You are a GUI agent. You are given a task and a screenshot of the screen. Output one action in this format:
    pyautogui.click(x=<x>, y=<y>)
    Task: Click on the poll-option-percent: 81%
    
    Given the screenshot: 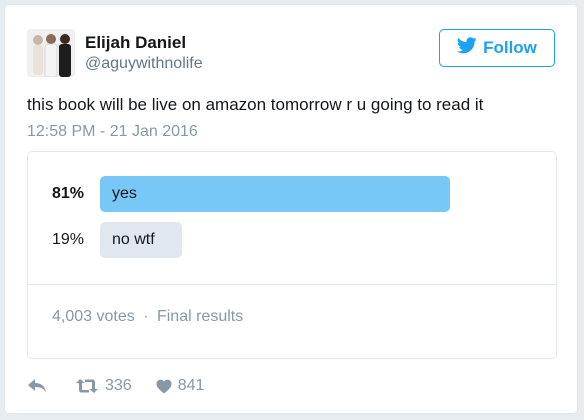 What is the action you would take?
    pyautogui.click(x=68, y=193)
    